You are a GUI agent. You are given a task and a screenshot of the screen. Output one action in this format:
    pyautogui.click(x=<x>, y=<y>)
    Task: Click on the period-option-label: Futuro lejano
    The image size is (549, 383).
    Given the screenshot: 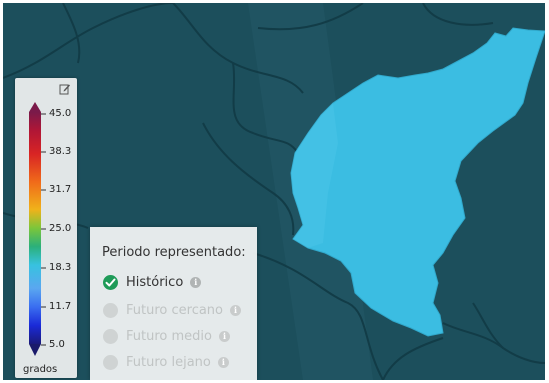 What is the action you would take?
    pyautogui.click(x=168, y=362)
    